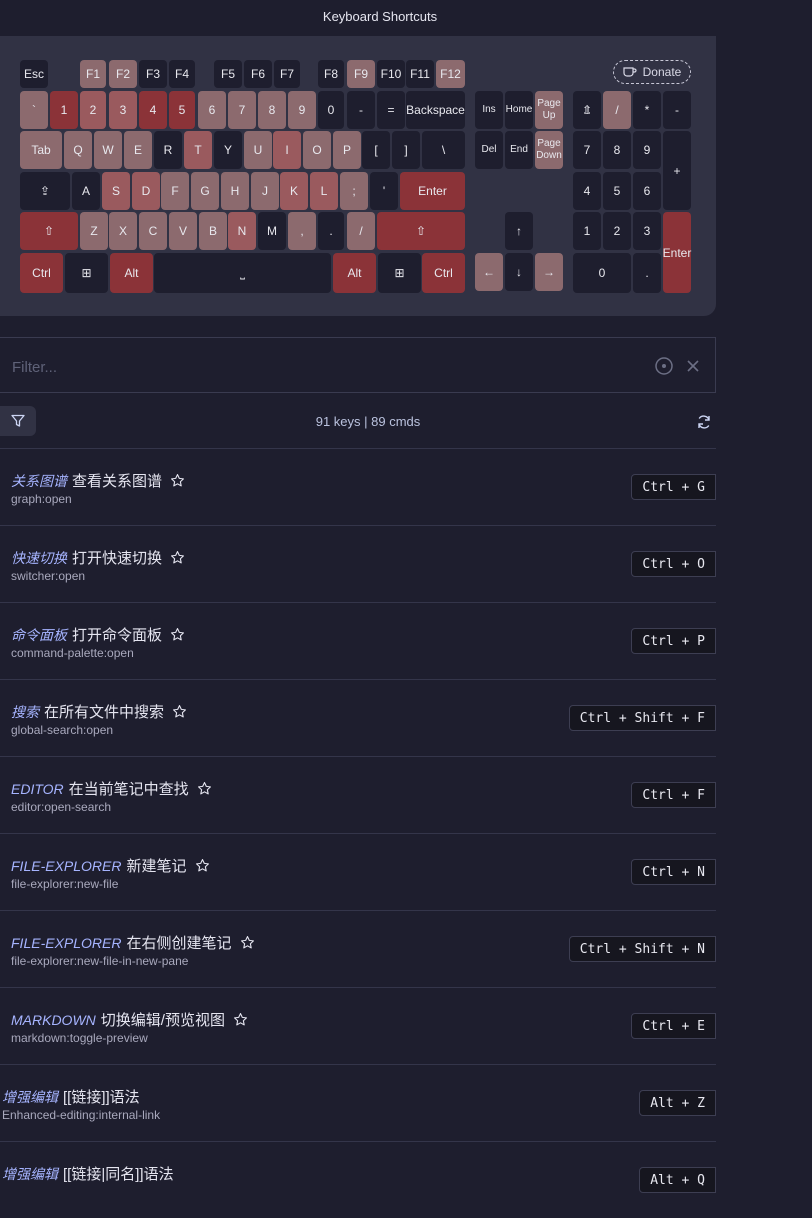 This screenshot has height=1218, width=812. Describe the element at coordinates (258, 150) in the screenshot. I see `key-u: U` at that location.